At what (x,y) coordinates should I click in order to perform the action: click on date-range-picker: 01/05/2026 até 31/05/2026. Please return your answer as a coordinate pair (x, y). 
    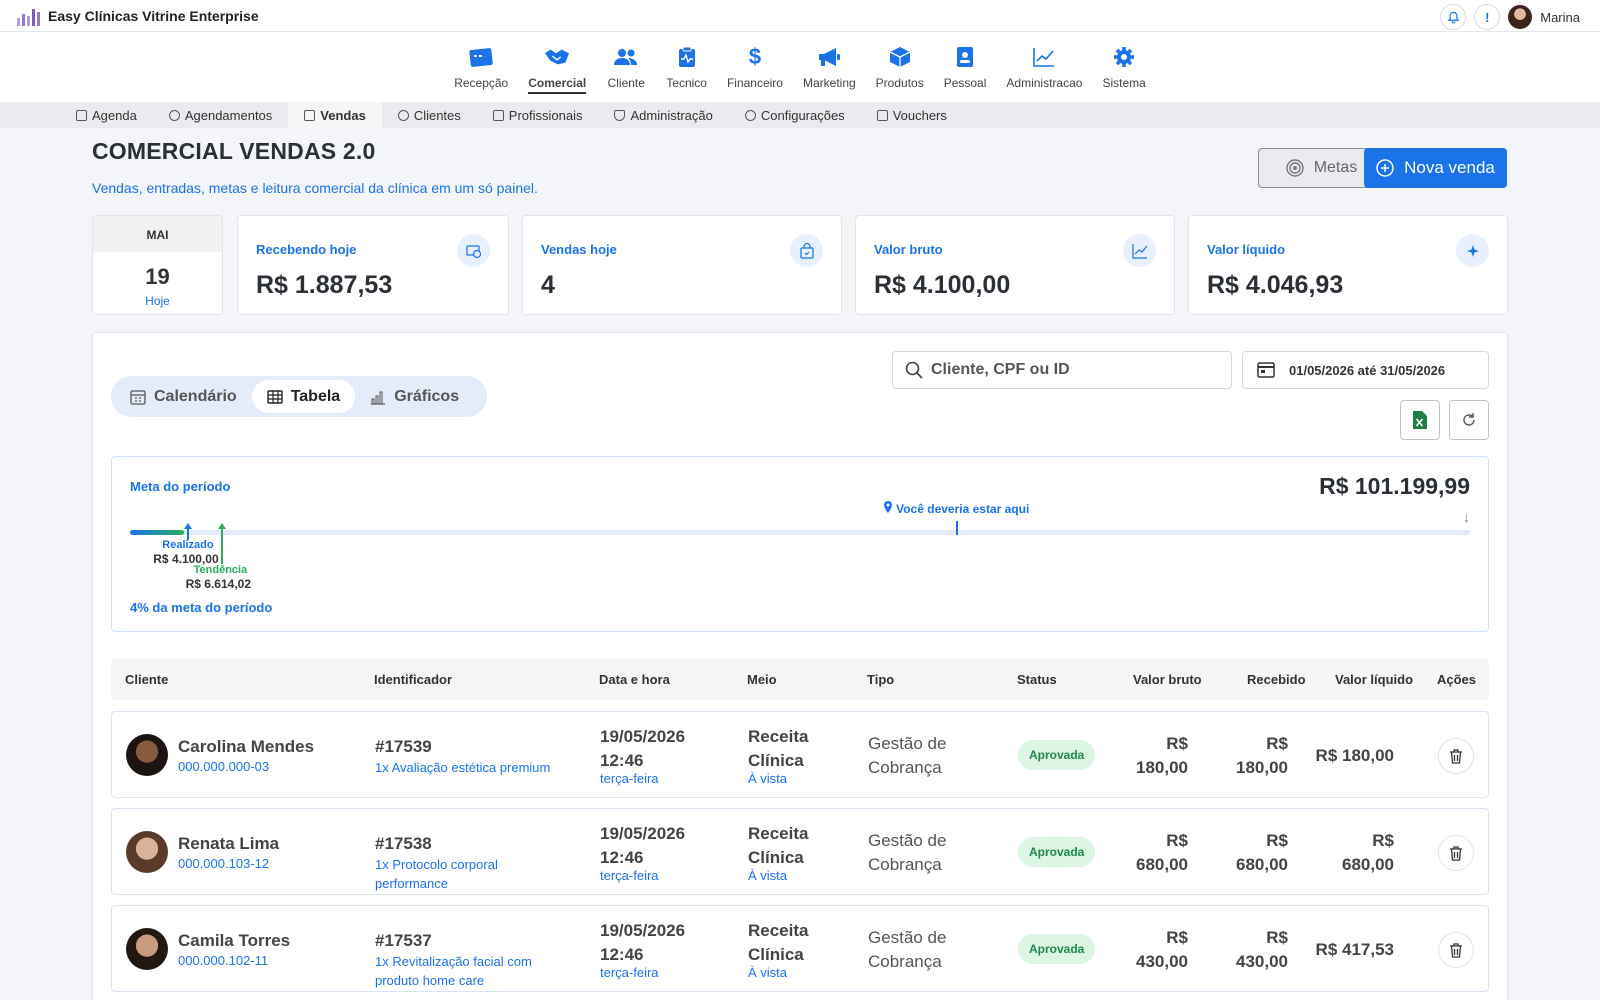
    Looking at the image, I should click on (1365, 370).